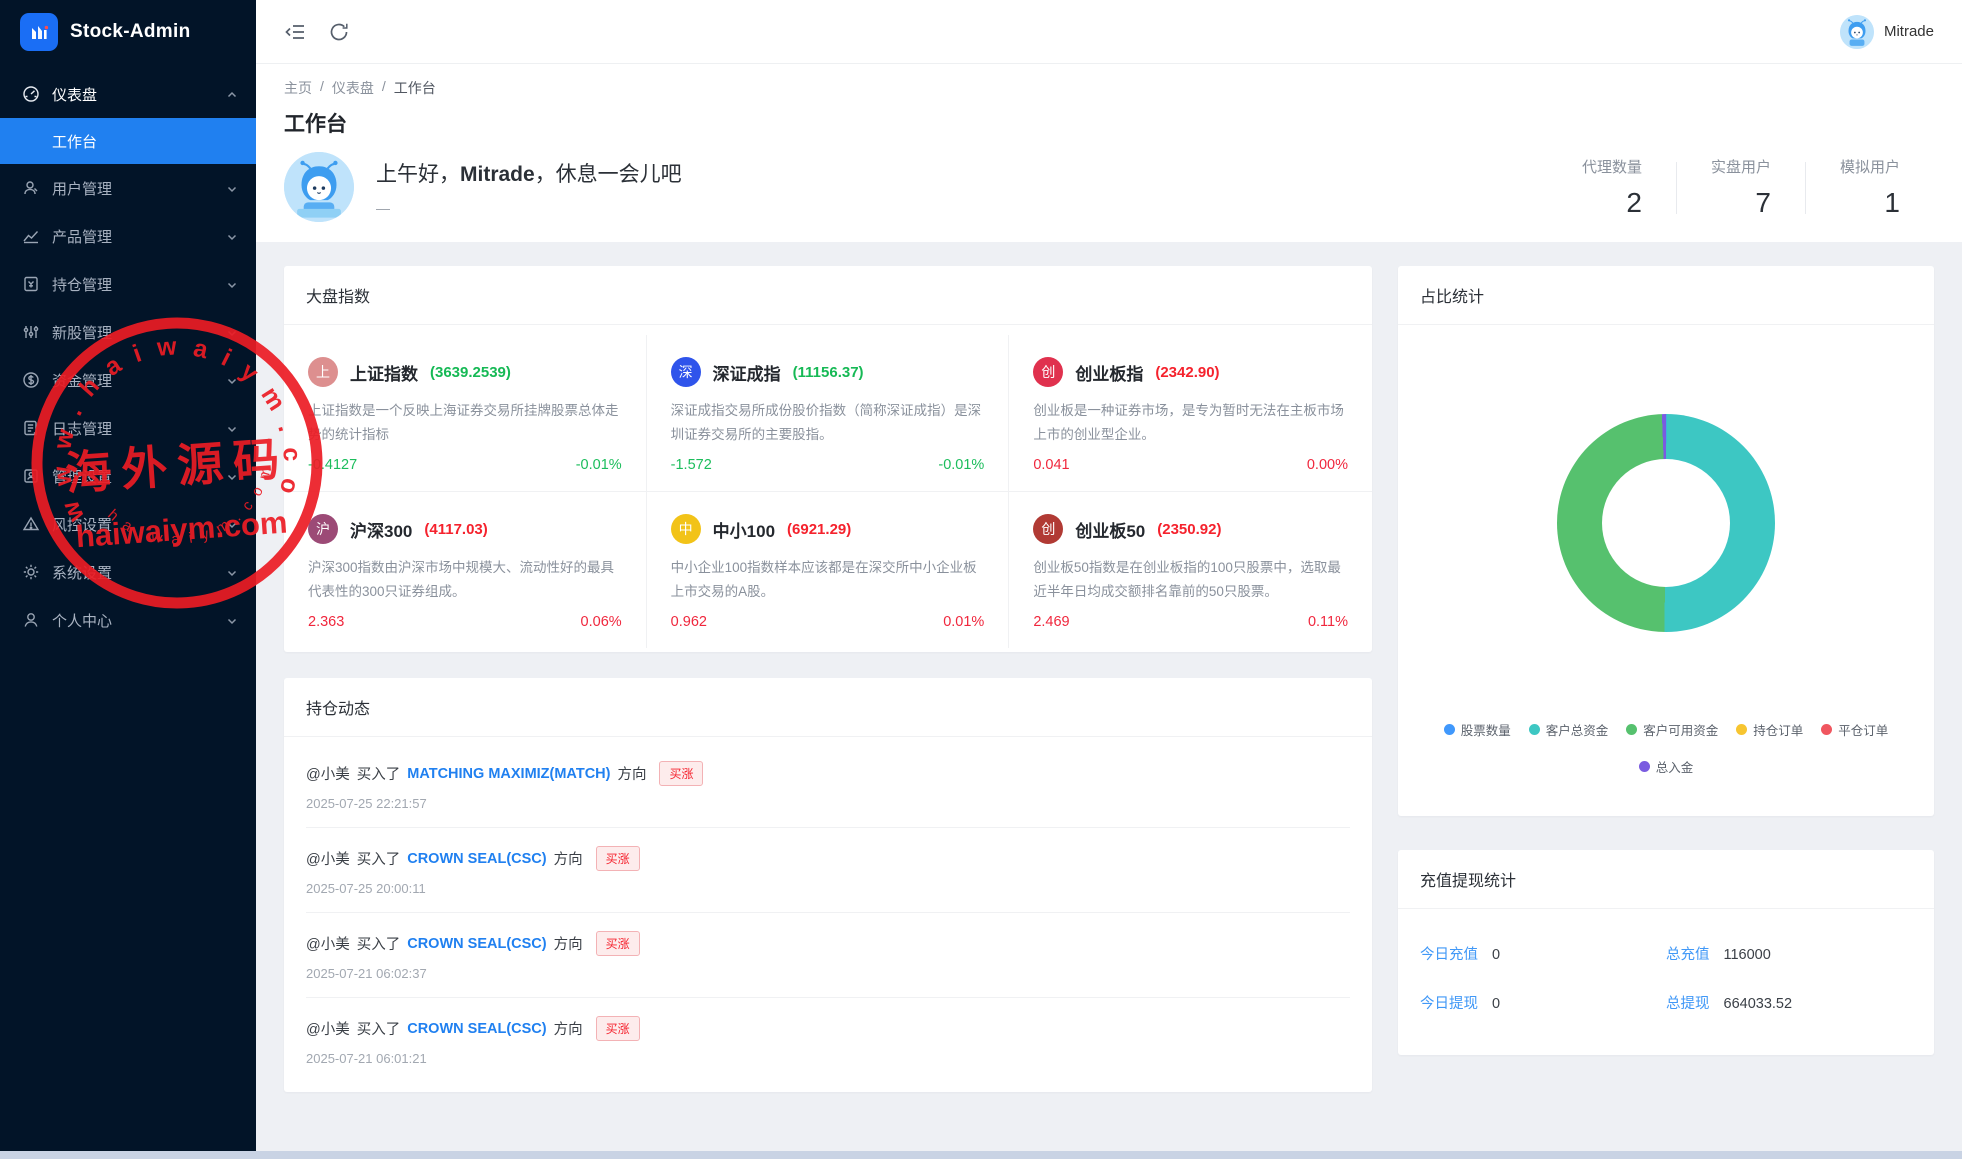 Image resolution: width=1962 pixels, height=1159 pixels. I want to click on stat-demo-users: 模拟用户 1, so click(1870, 187).